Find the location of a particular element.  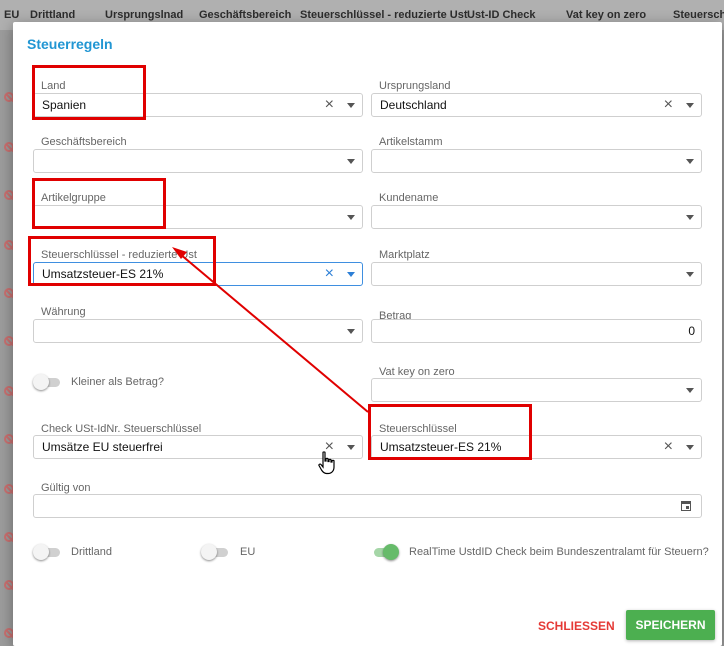

steuerschluessel-reduziert-select: Umsatzsteuer-ES 21% × is located at coordinates (198, 274).